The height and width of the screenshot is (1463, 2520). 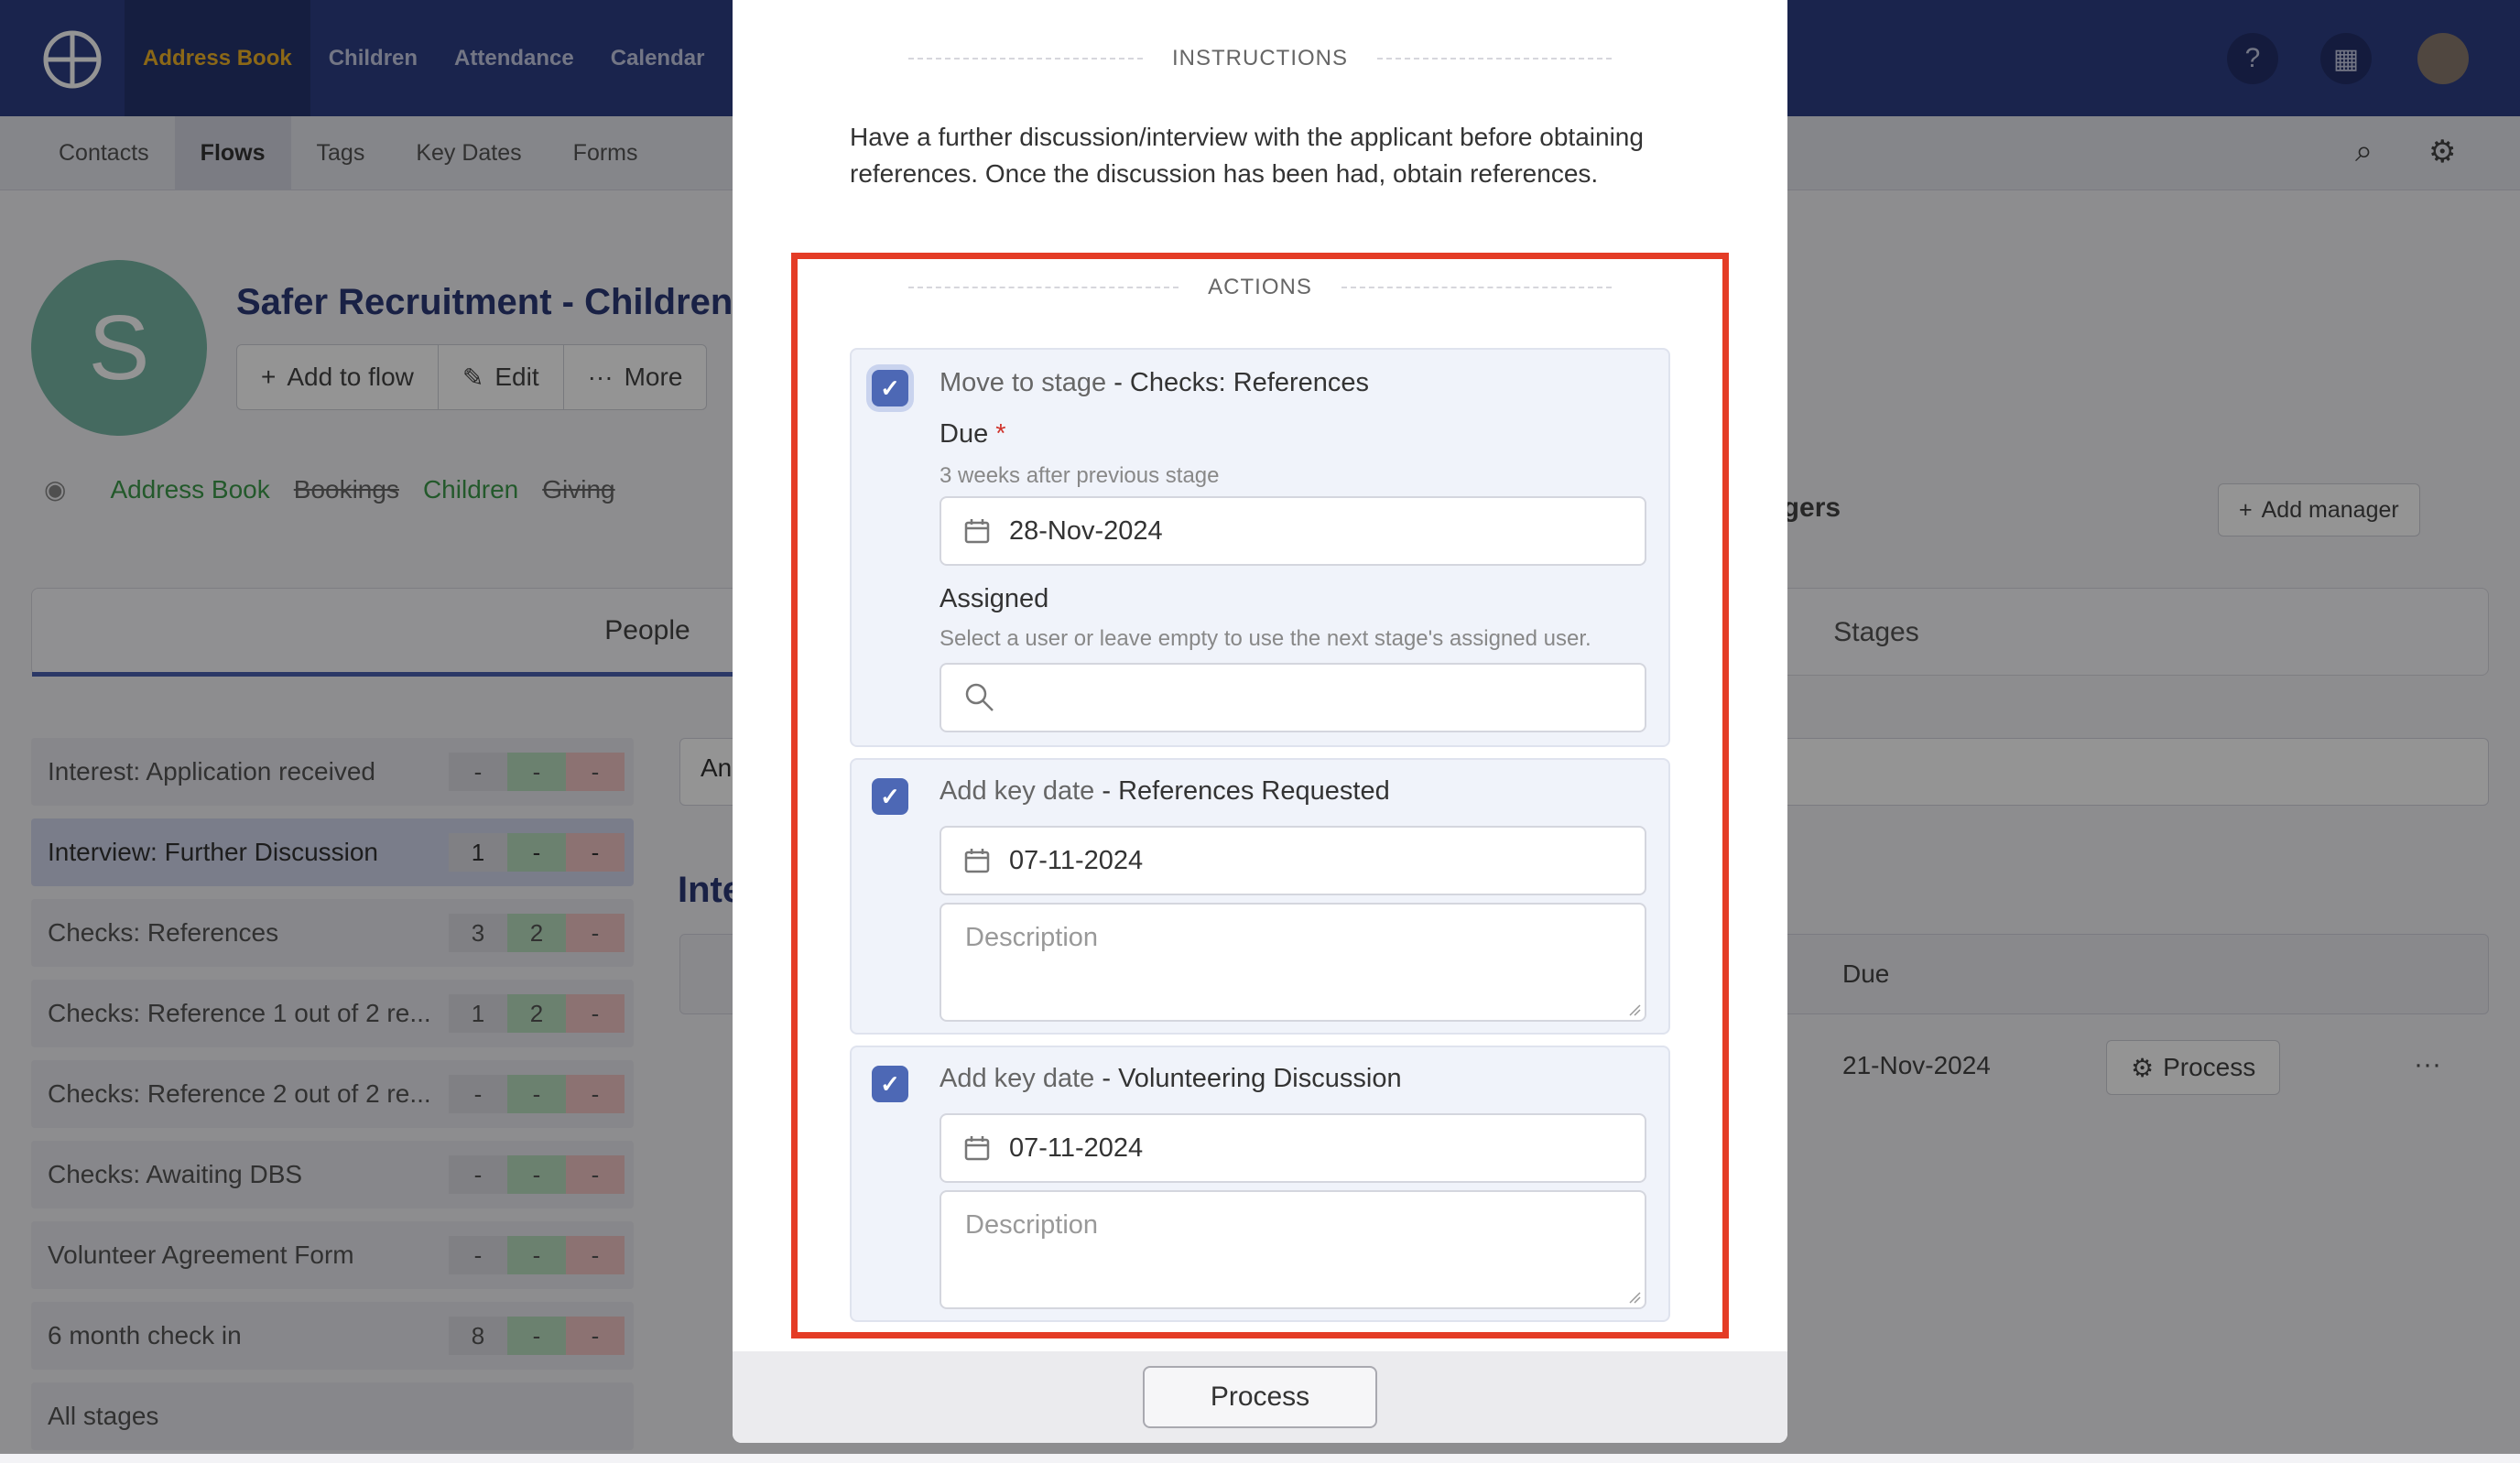 I want to click on assigned-label: Assigned, so click(x=994, y=598).